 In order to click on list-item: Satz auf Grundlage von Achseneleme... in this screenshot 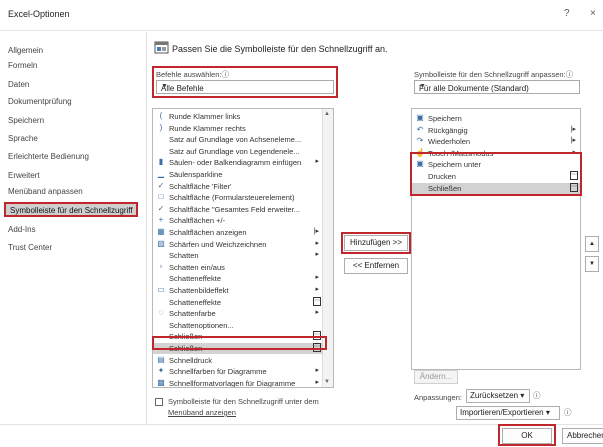, I will do `click(238, 139)`.